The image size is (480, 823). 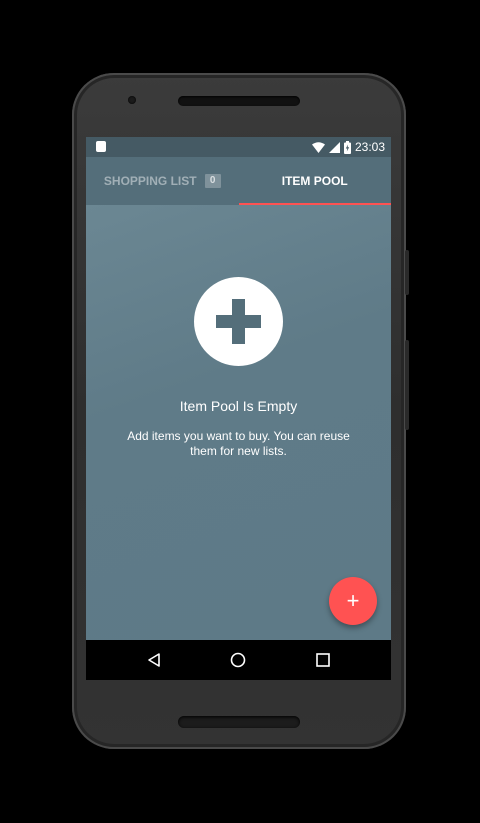 I want to click on recents-button, so click(x=323, y=660).